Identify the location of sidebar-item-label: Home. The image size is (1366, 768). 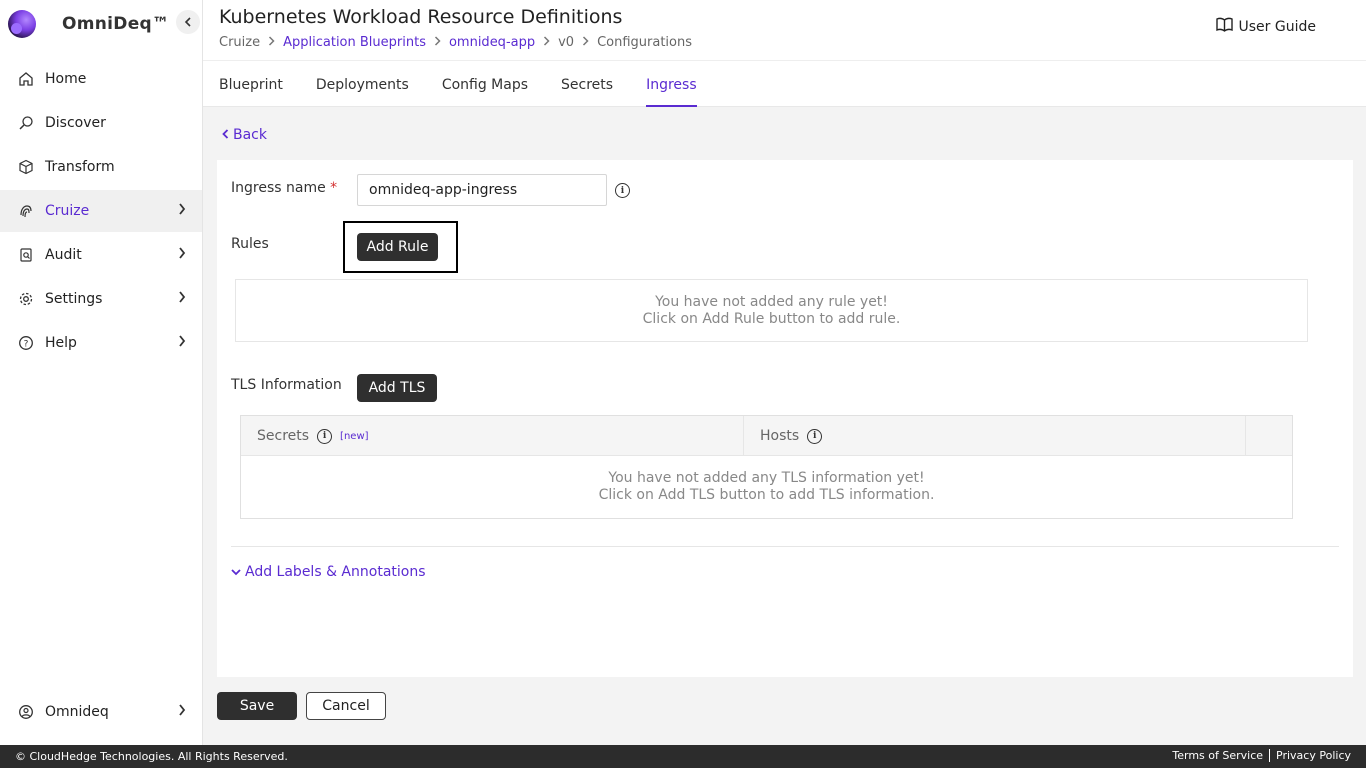
(66, 79).